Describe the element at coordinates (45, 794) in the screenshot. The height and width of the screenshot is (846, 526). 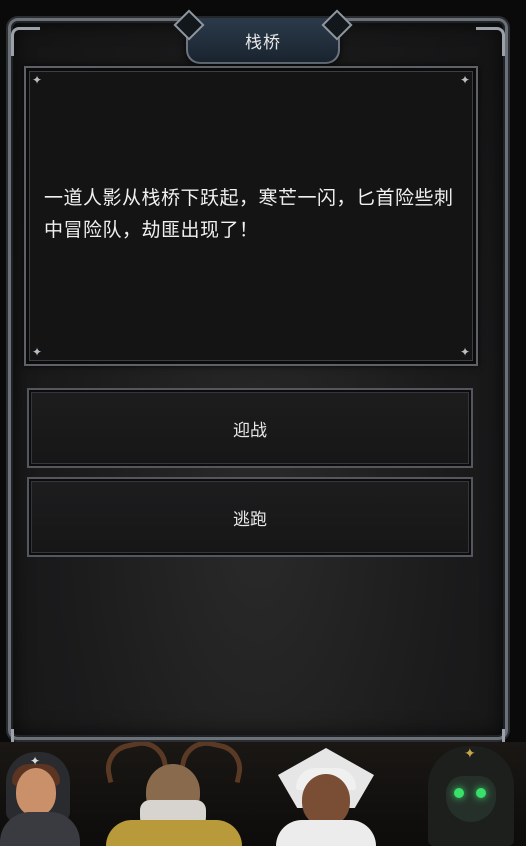
I see `hooded-woman-portrait: ✦` at that location.